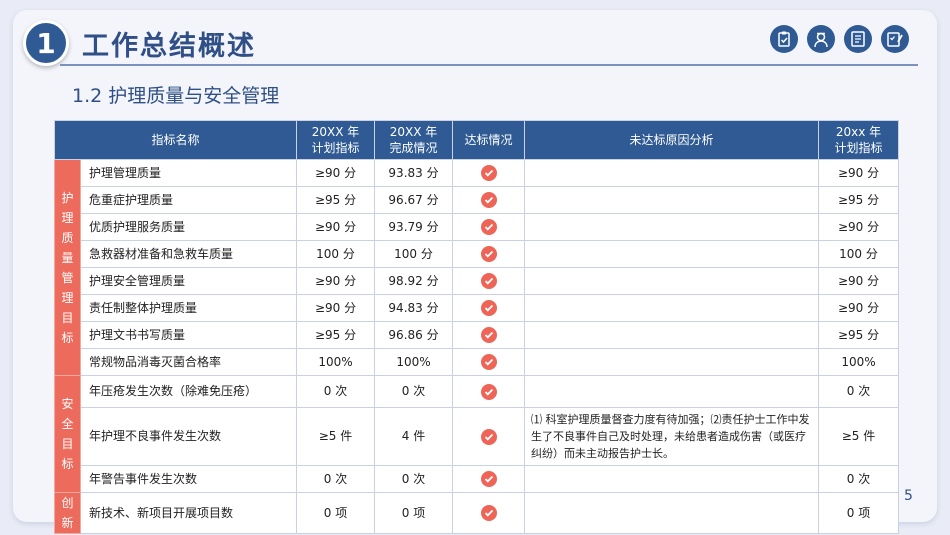 This screenshot has width=950, height=535. I want to click on indicator-name: 常规物品消毒灭菌合格率, so click(188, 362).